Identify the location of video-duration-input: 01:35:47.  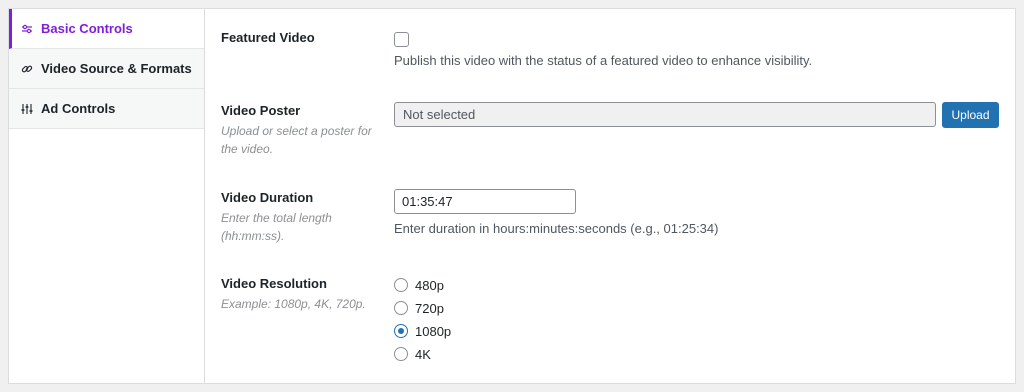
(485, 201).